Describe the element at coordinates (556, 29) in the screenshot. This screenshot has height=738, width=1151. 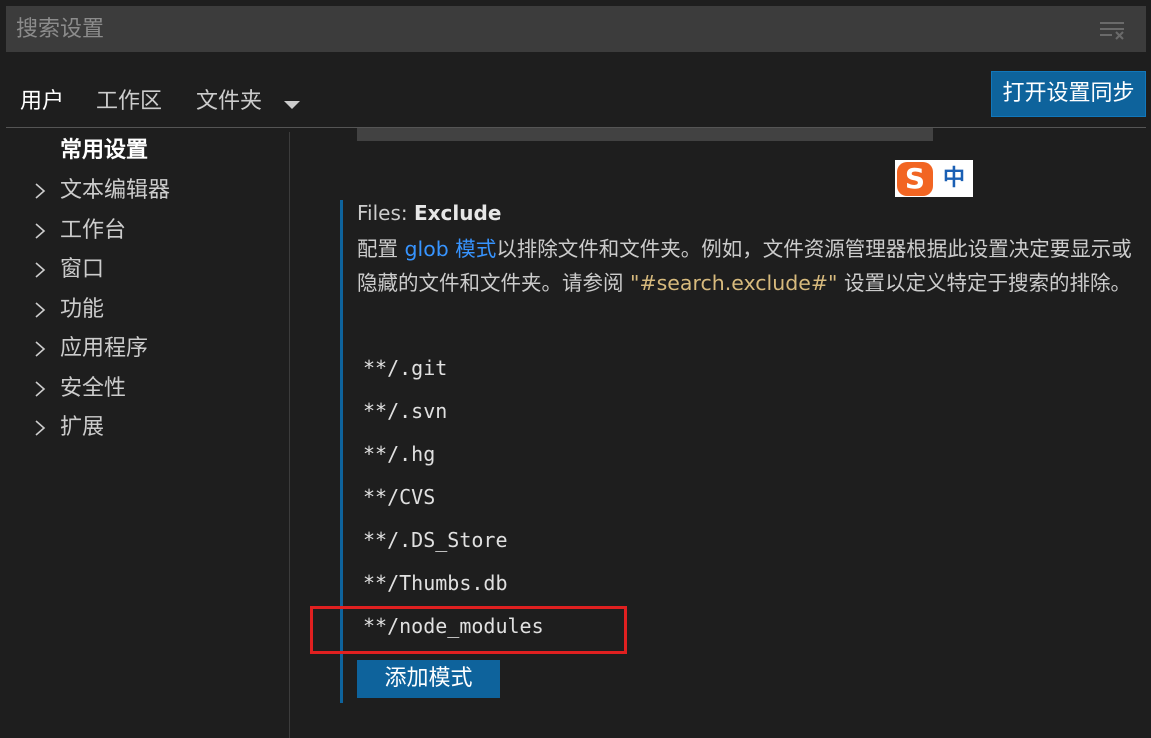
I see `search-settings-input` at that location.